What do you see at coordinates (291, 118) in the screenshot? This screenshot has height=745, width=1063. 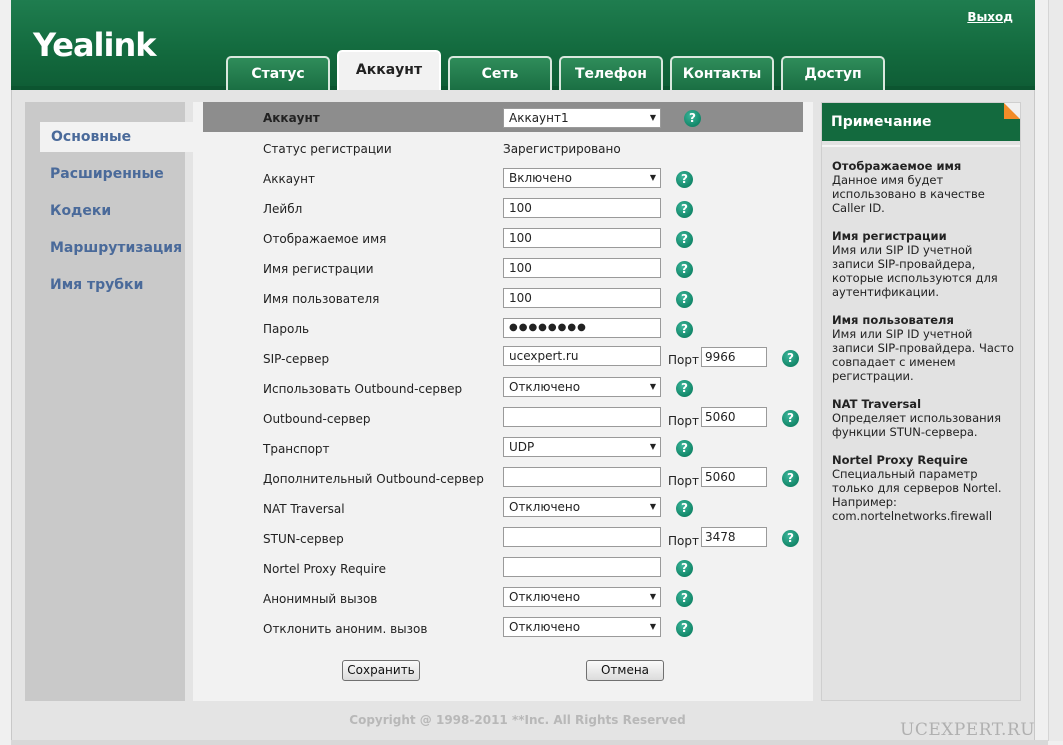 I see `account-selector-label: Аккаунт` at bounding box center [291, 118].